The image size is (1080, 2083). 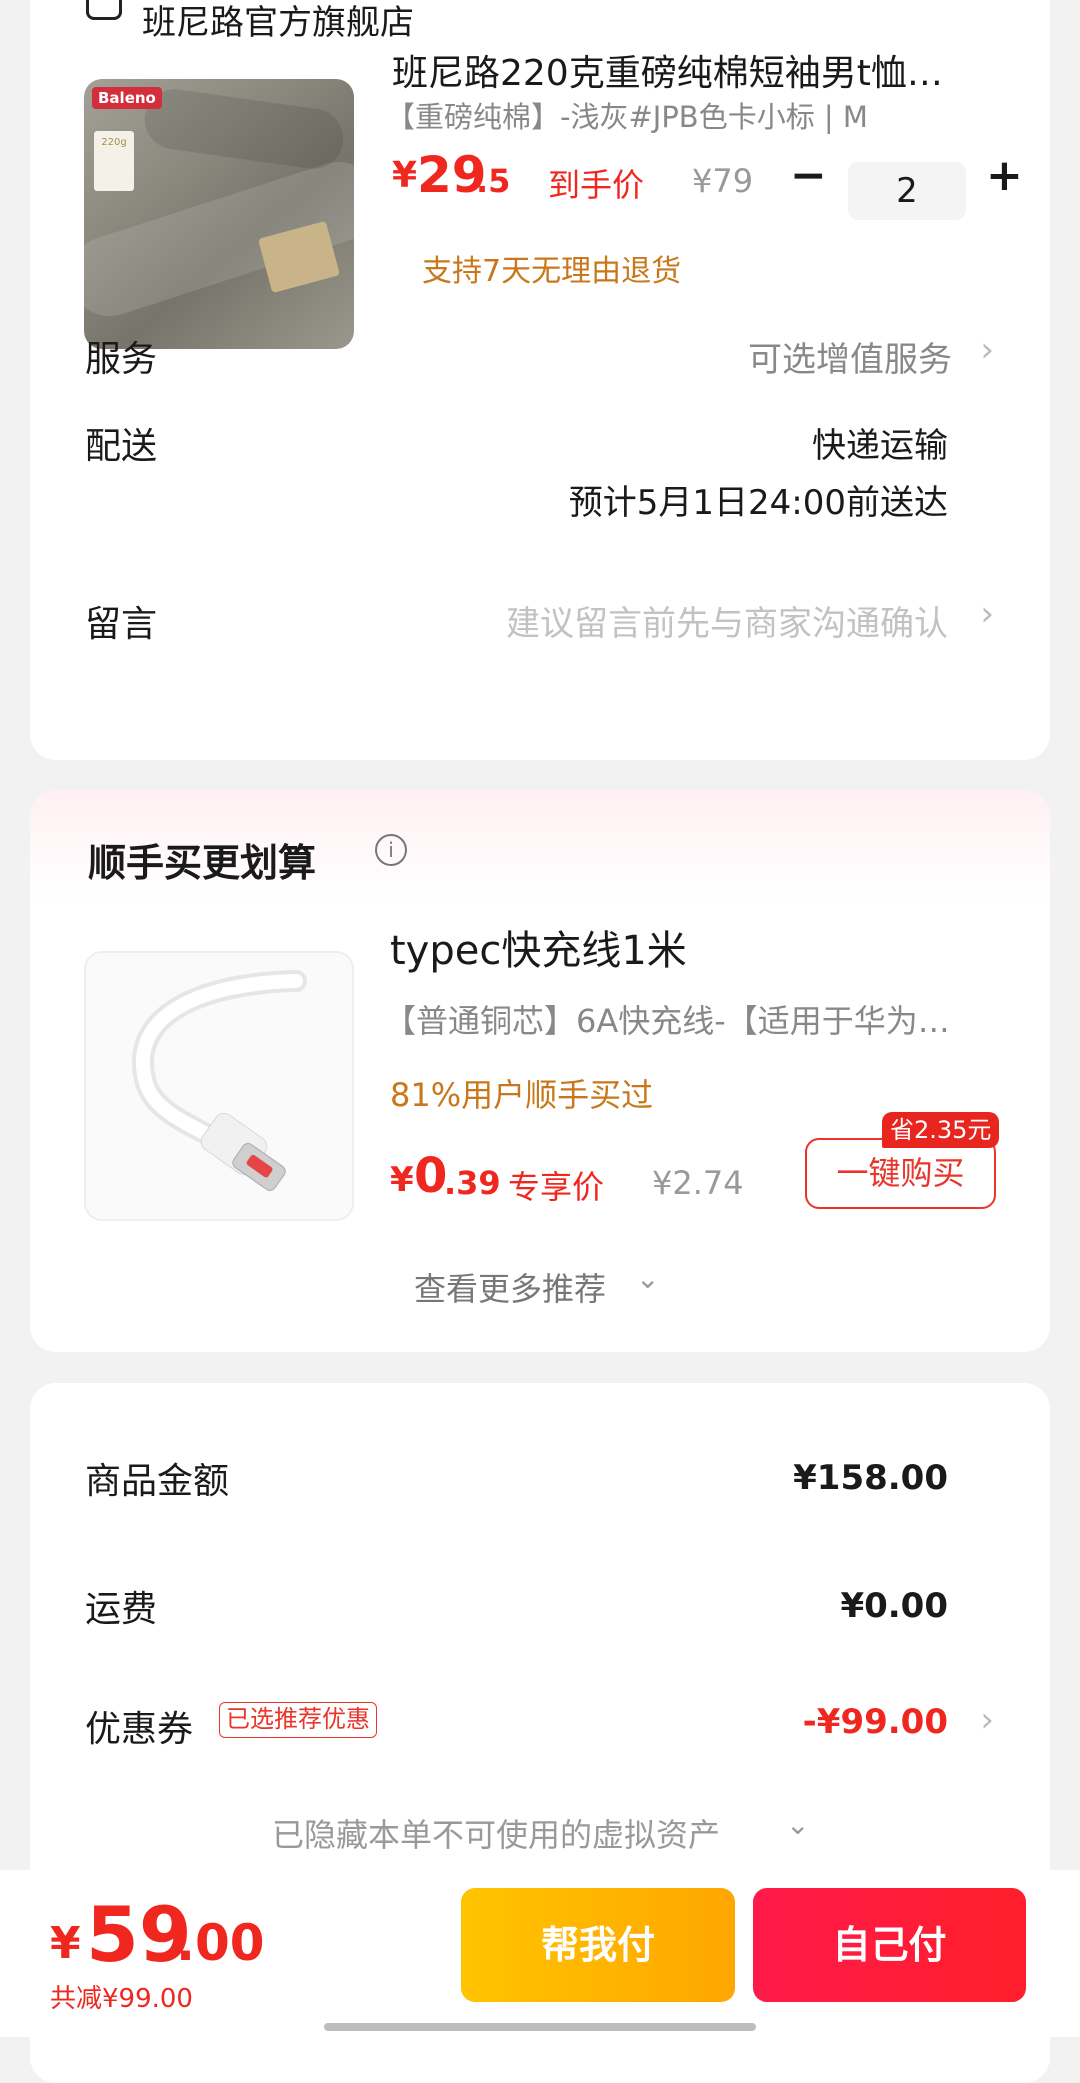 What do you see at coordinates (431, 1176) in the screenshot?
I see `upsell-price-integer: 0` at bounding box center [431, 1176].